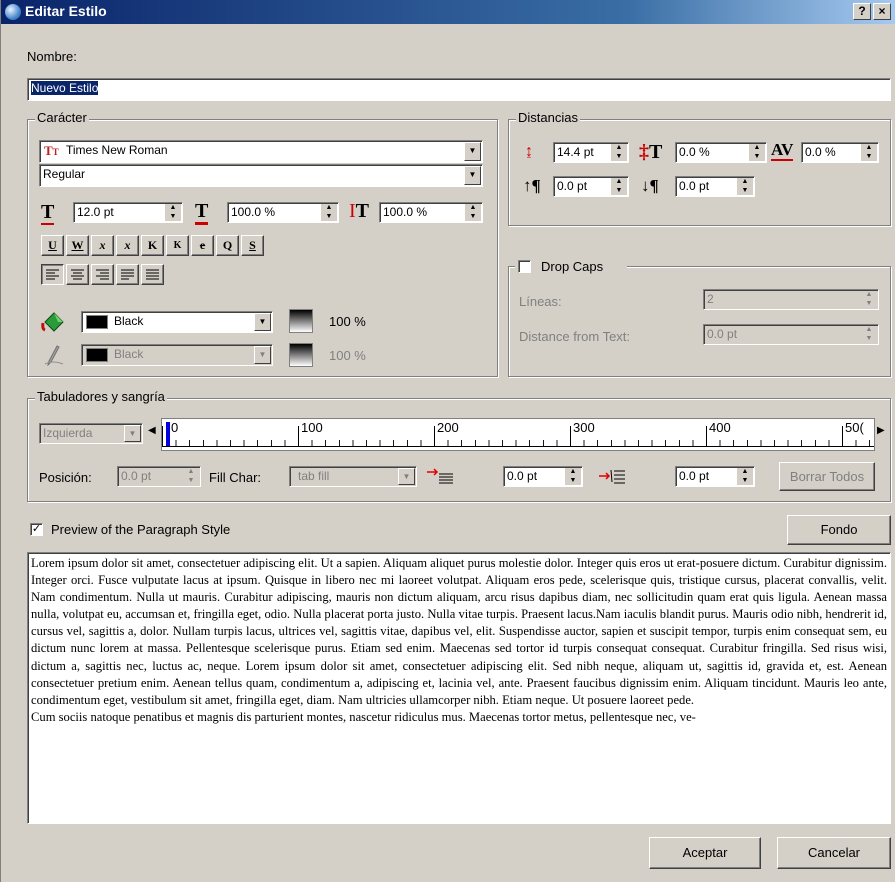 The image size is (895, 882). Describe the element at coordinates (128, 212) in the screenshot. I see `font-size-input: 12.0 pt ▲ ▼` at that location.